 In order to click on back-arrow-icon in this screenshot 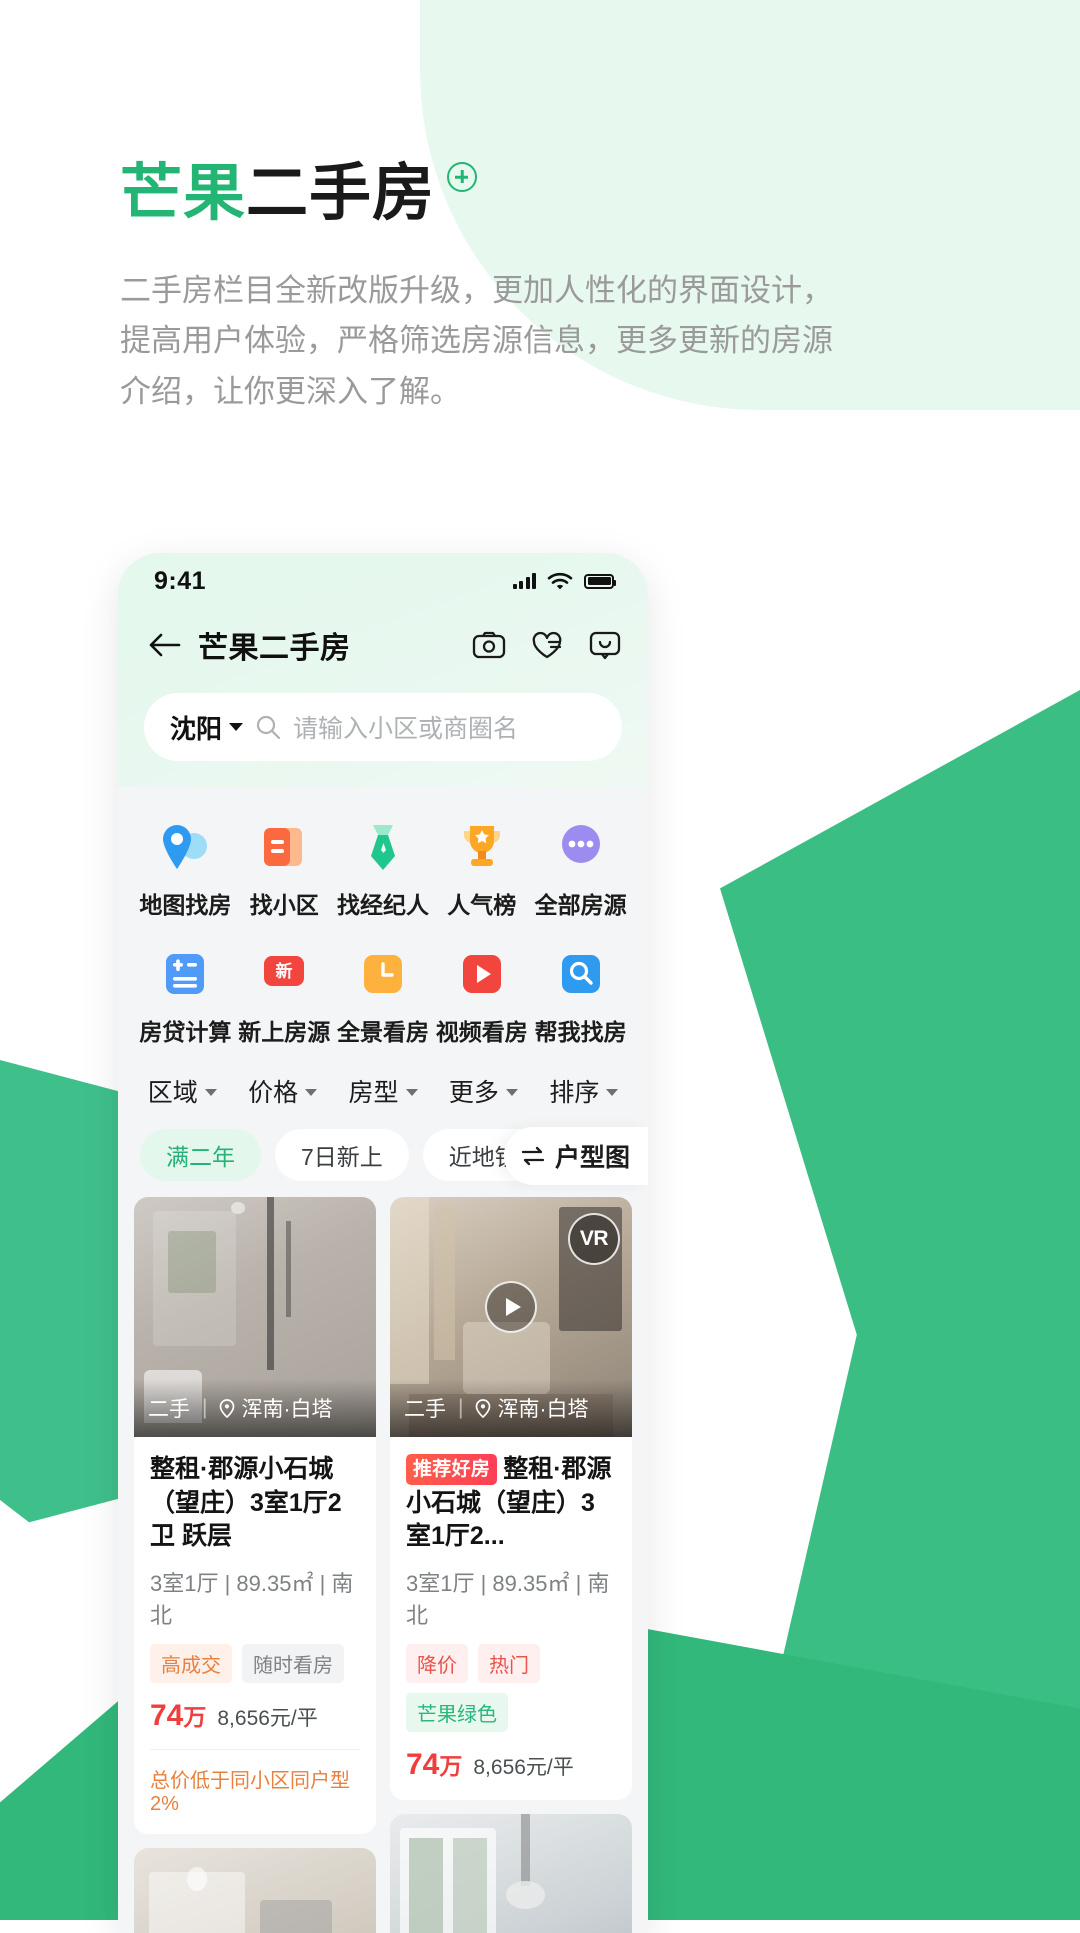, I will do `click(165, 645)`.